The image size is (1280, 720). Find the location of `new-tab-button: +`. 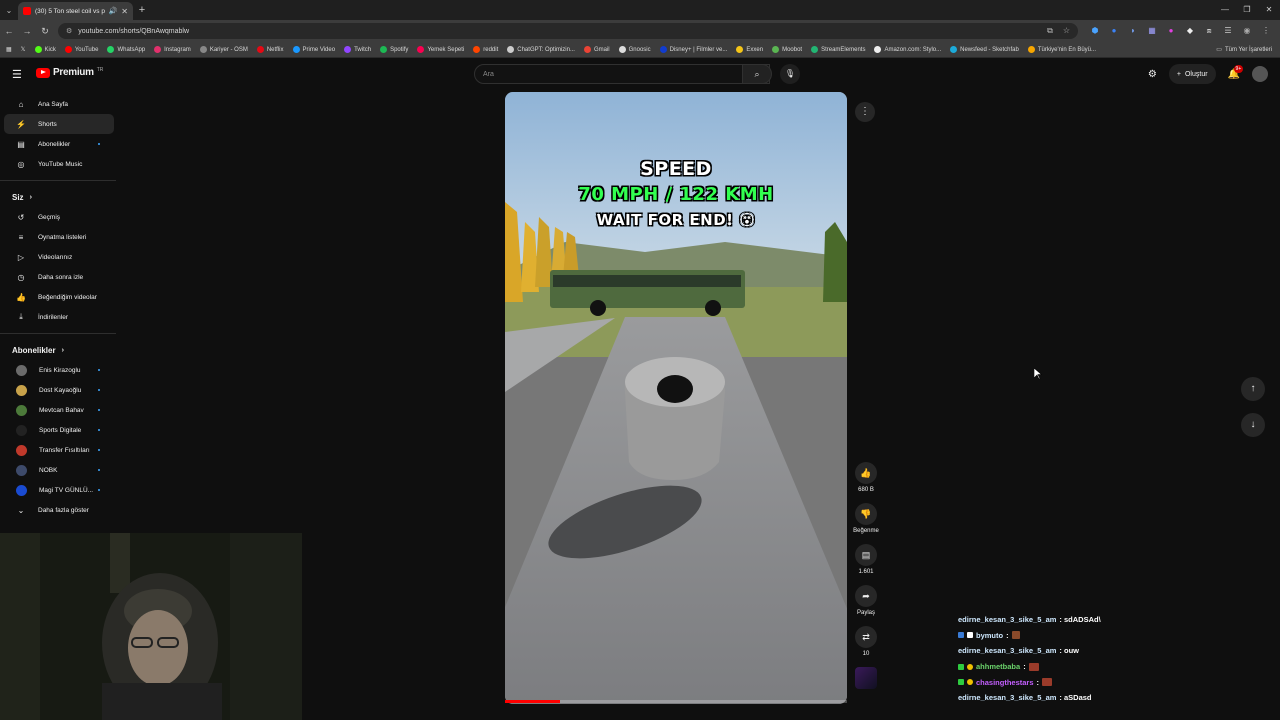

new-tab-button: + is located at coordinates (142, 10).